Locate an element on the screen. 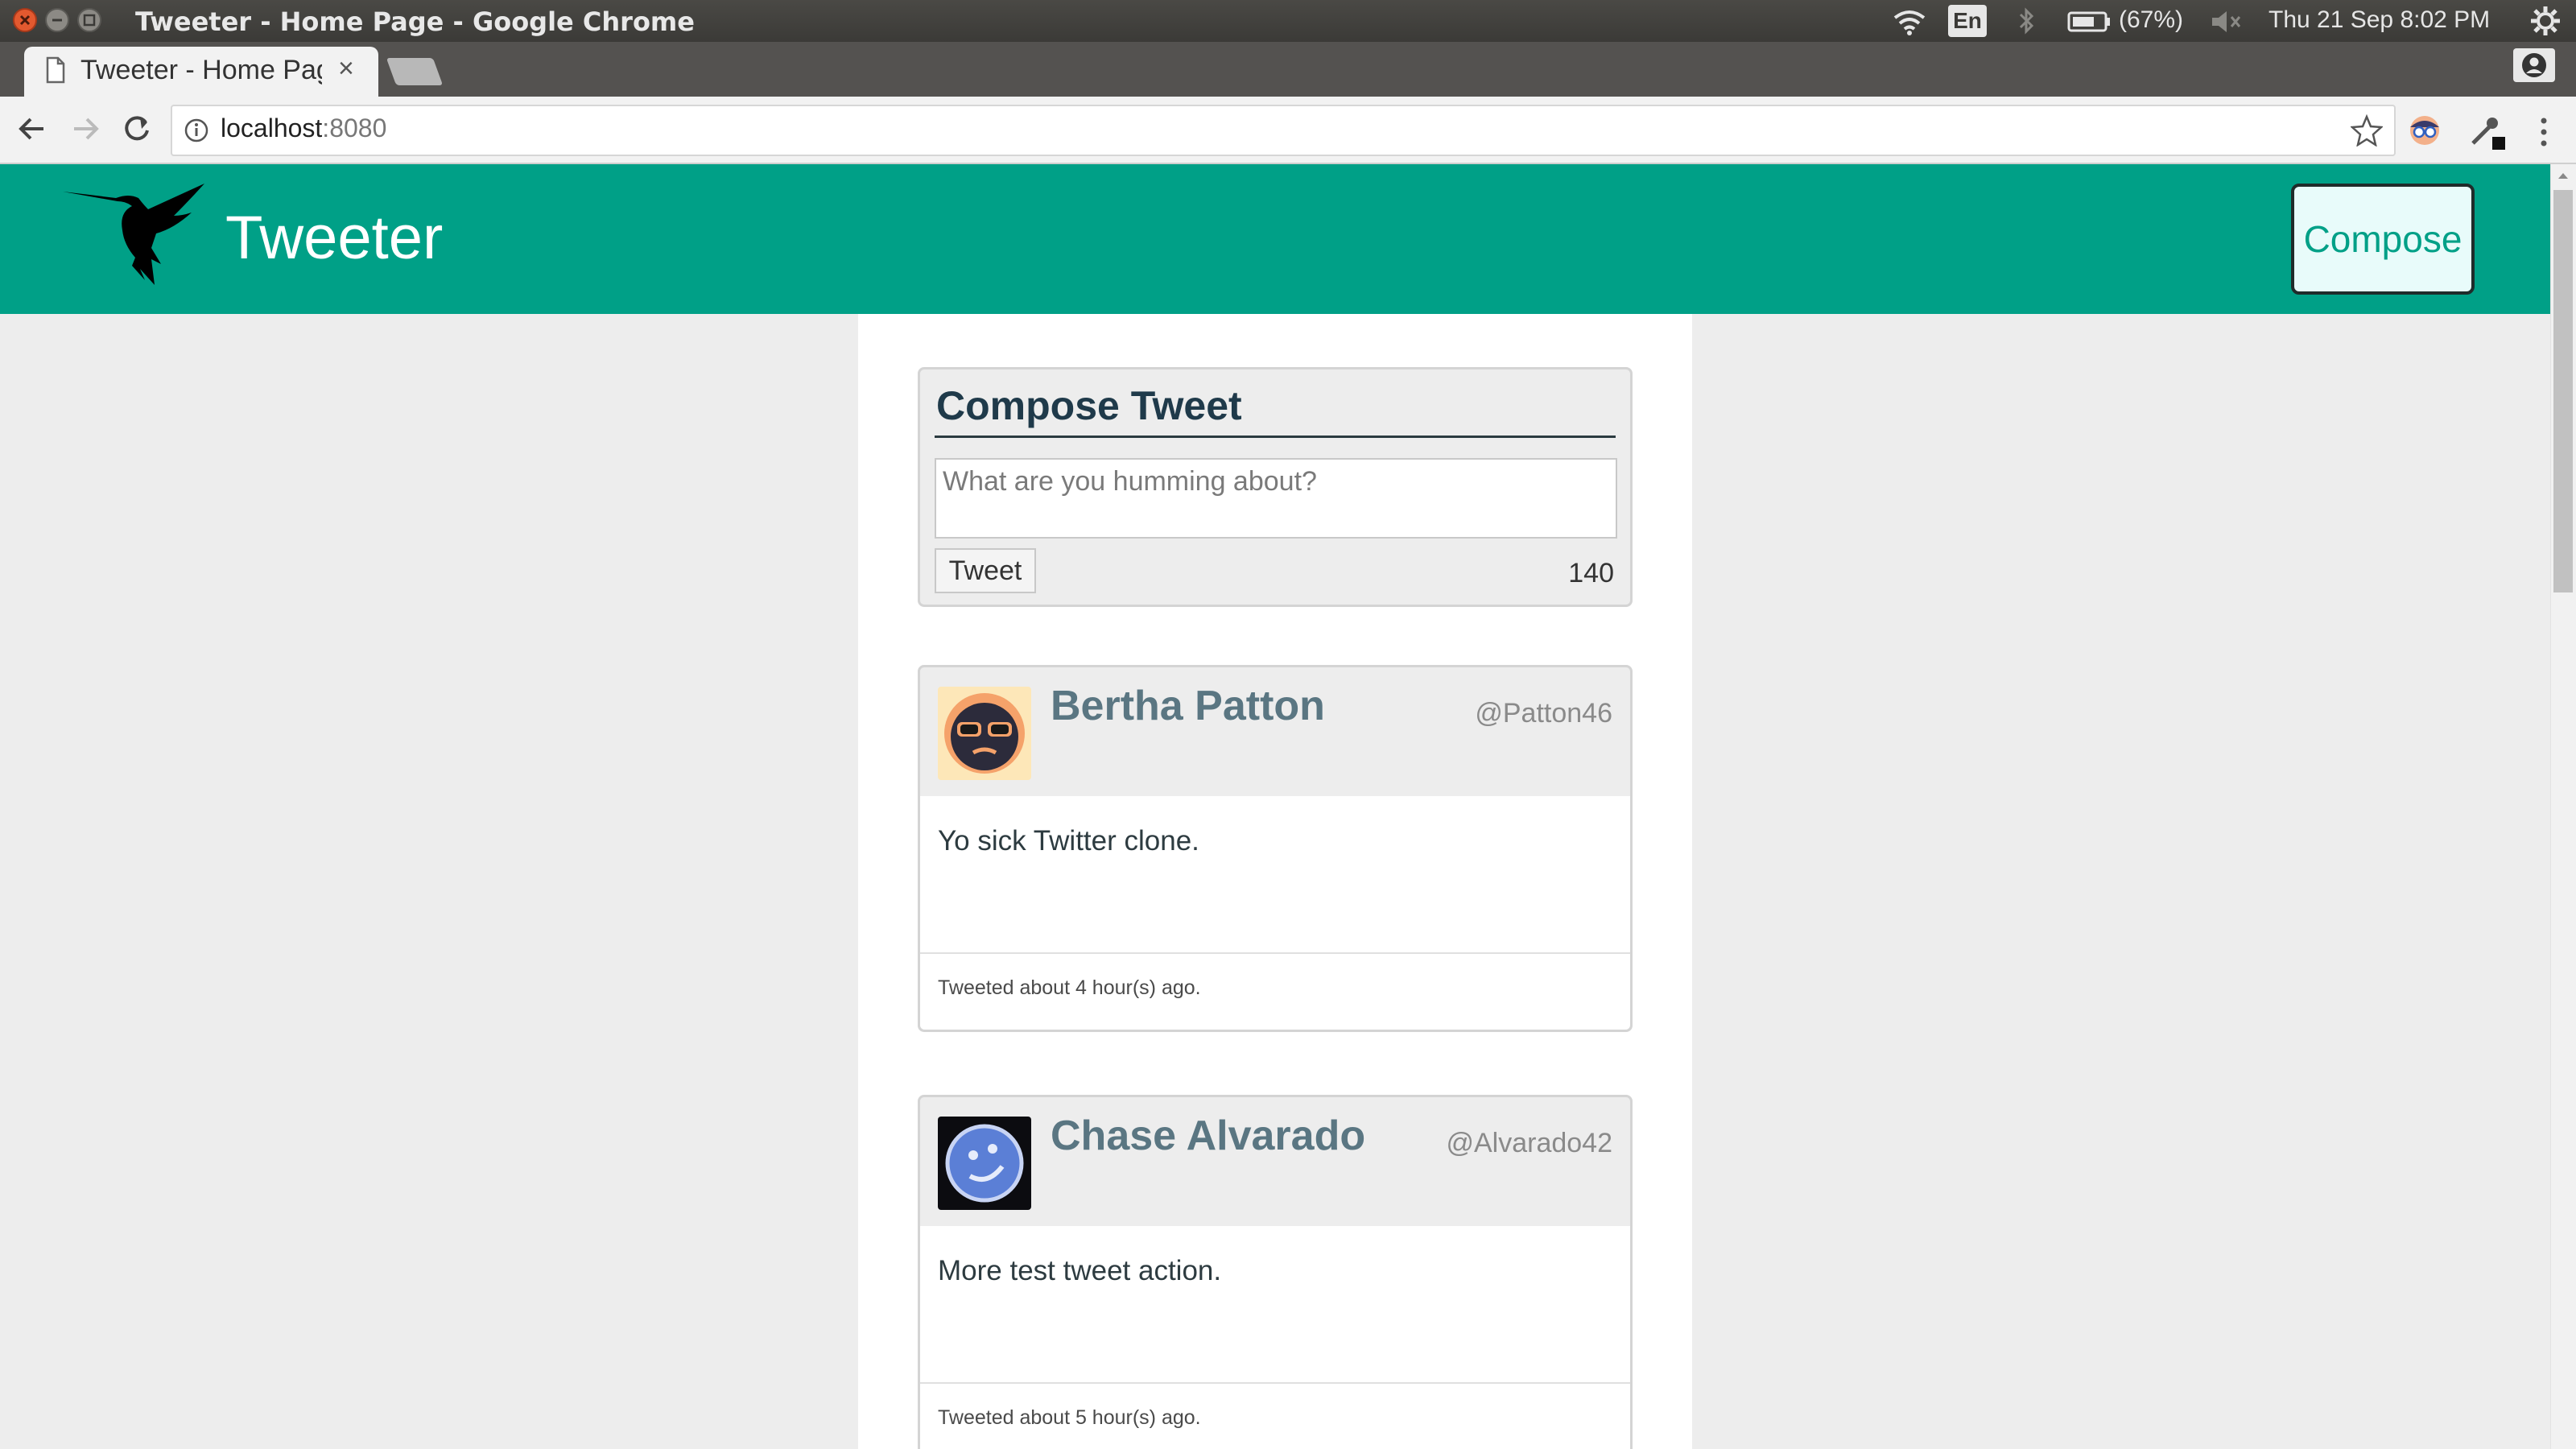  window-maximize-button is located at coordinates (89, 20).